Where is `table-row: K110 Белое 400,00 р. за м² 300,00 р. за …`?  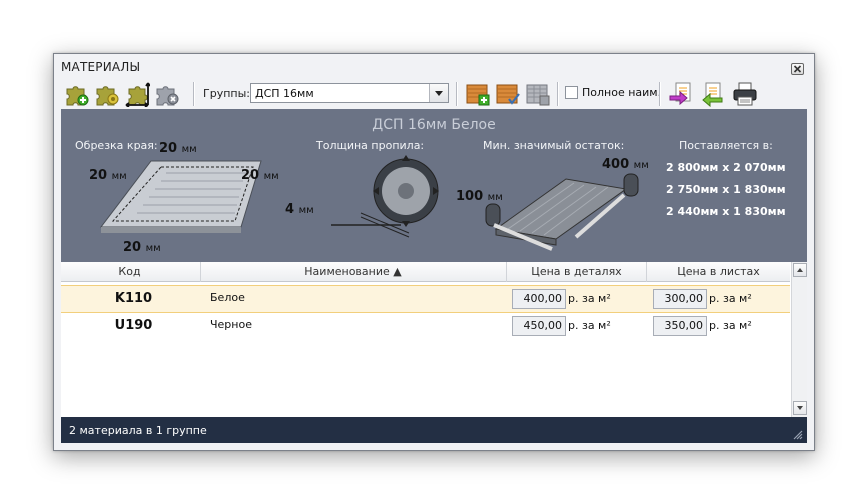 table-row: K110 Белое 400,00 р. за м² 300,00 р. за … is located at coordinates (425, 299).